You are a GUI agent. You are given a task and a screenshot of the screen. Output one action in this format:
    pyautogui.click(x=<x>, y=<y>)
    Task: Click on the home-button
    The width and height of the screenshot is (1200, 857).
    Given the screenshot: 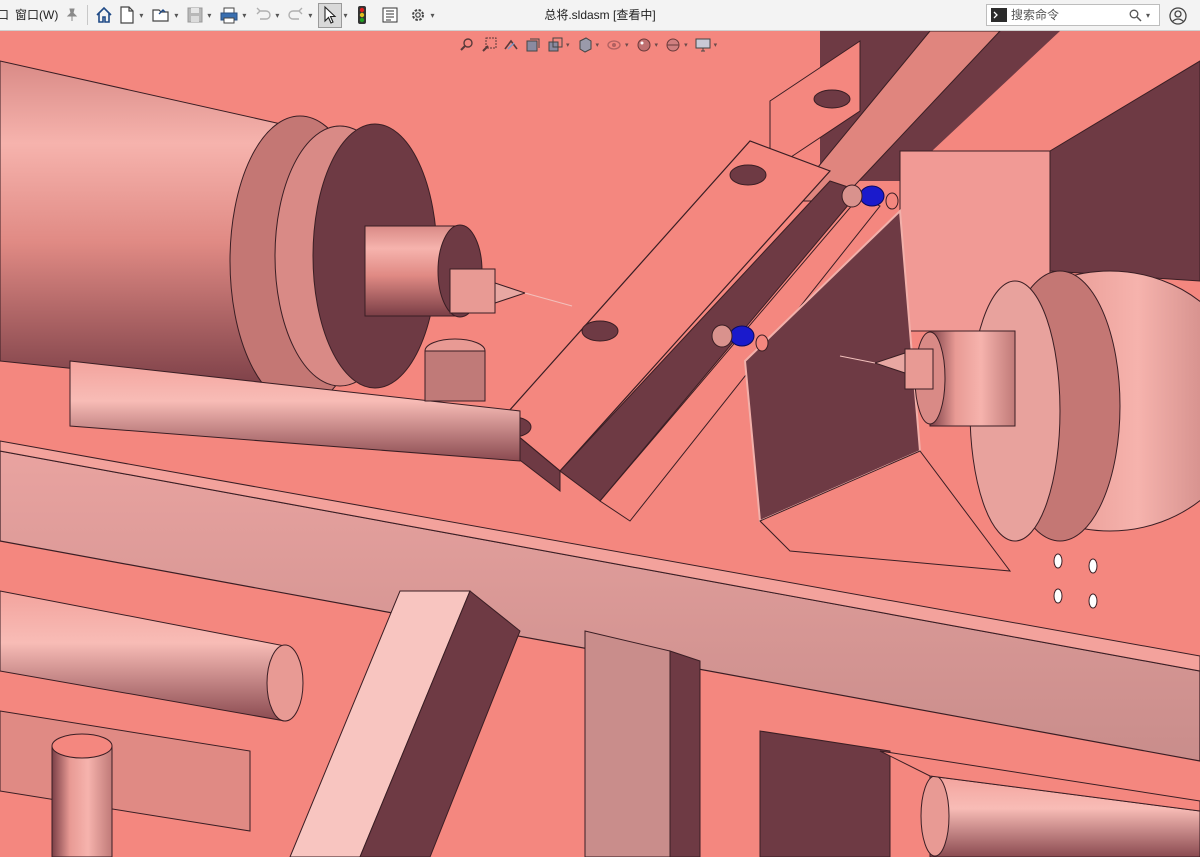 What is the action you would take?
    pyautogui.click(x=104, y=15)
    